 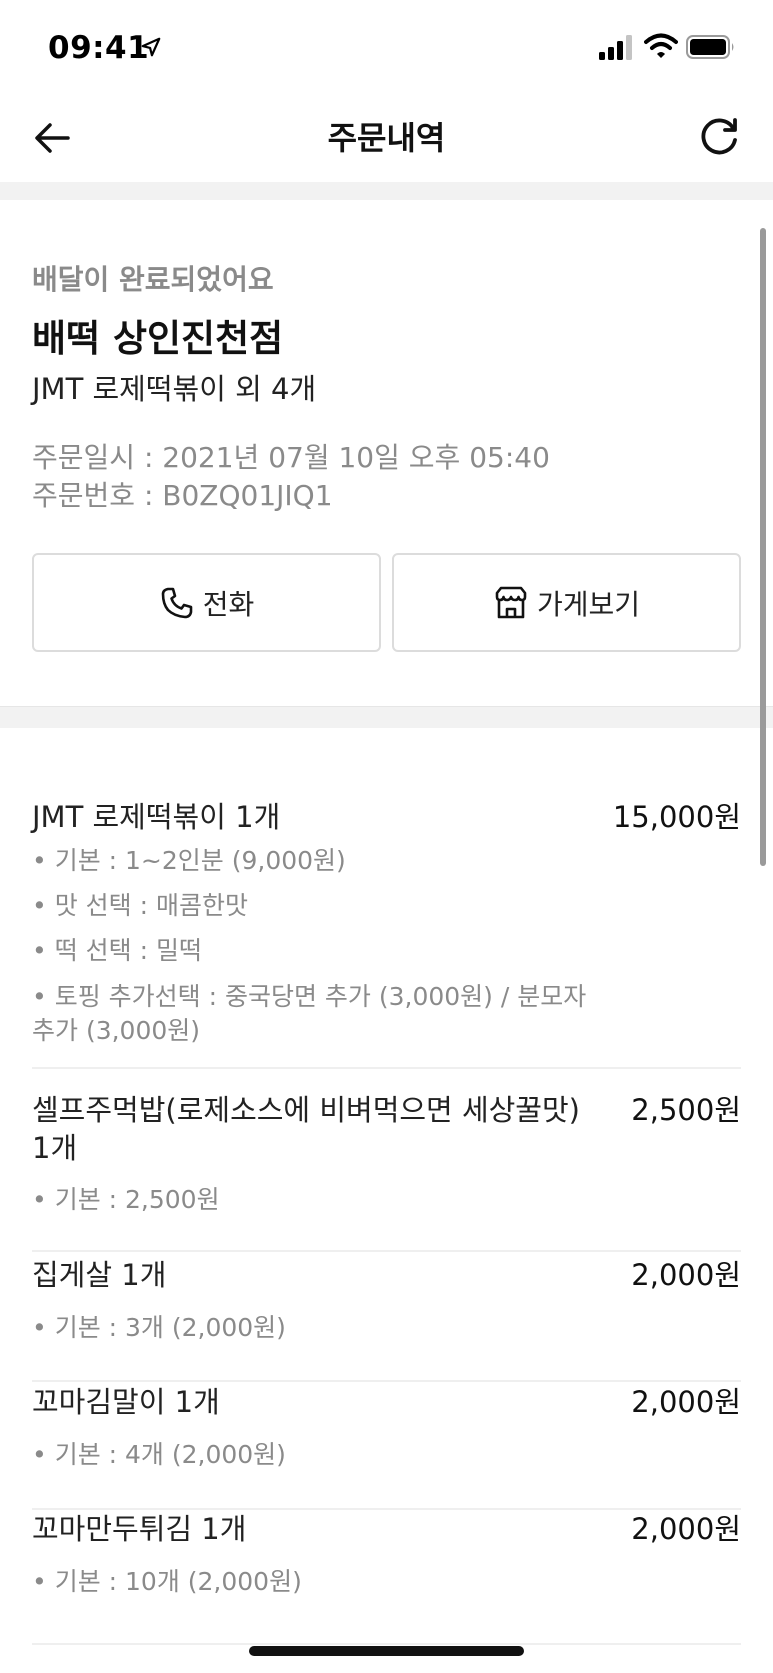 What do you see at coordinates (615, 47) in the screenshot?
I see `cellular-signal-icon` at bounding box center [615, 47].